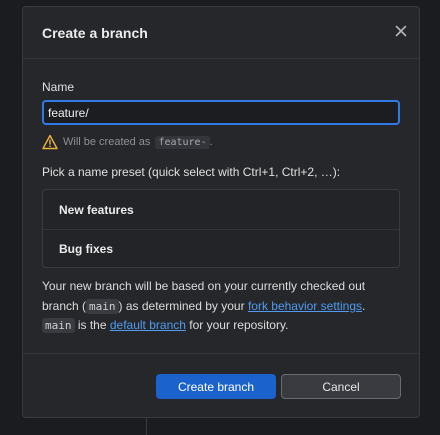  Describe the element at coordinates (50, 142) in the screenshot. I see `warning-icon` at that location.